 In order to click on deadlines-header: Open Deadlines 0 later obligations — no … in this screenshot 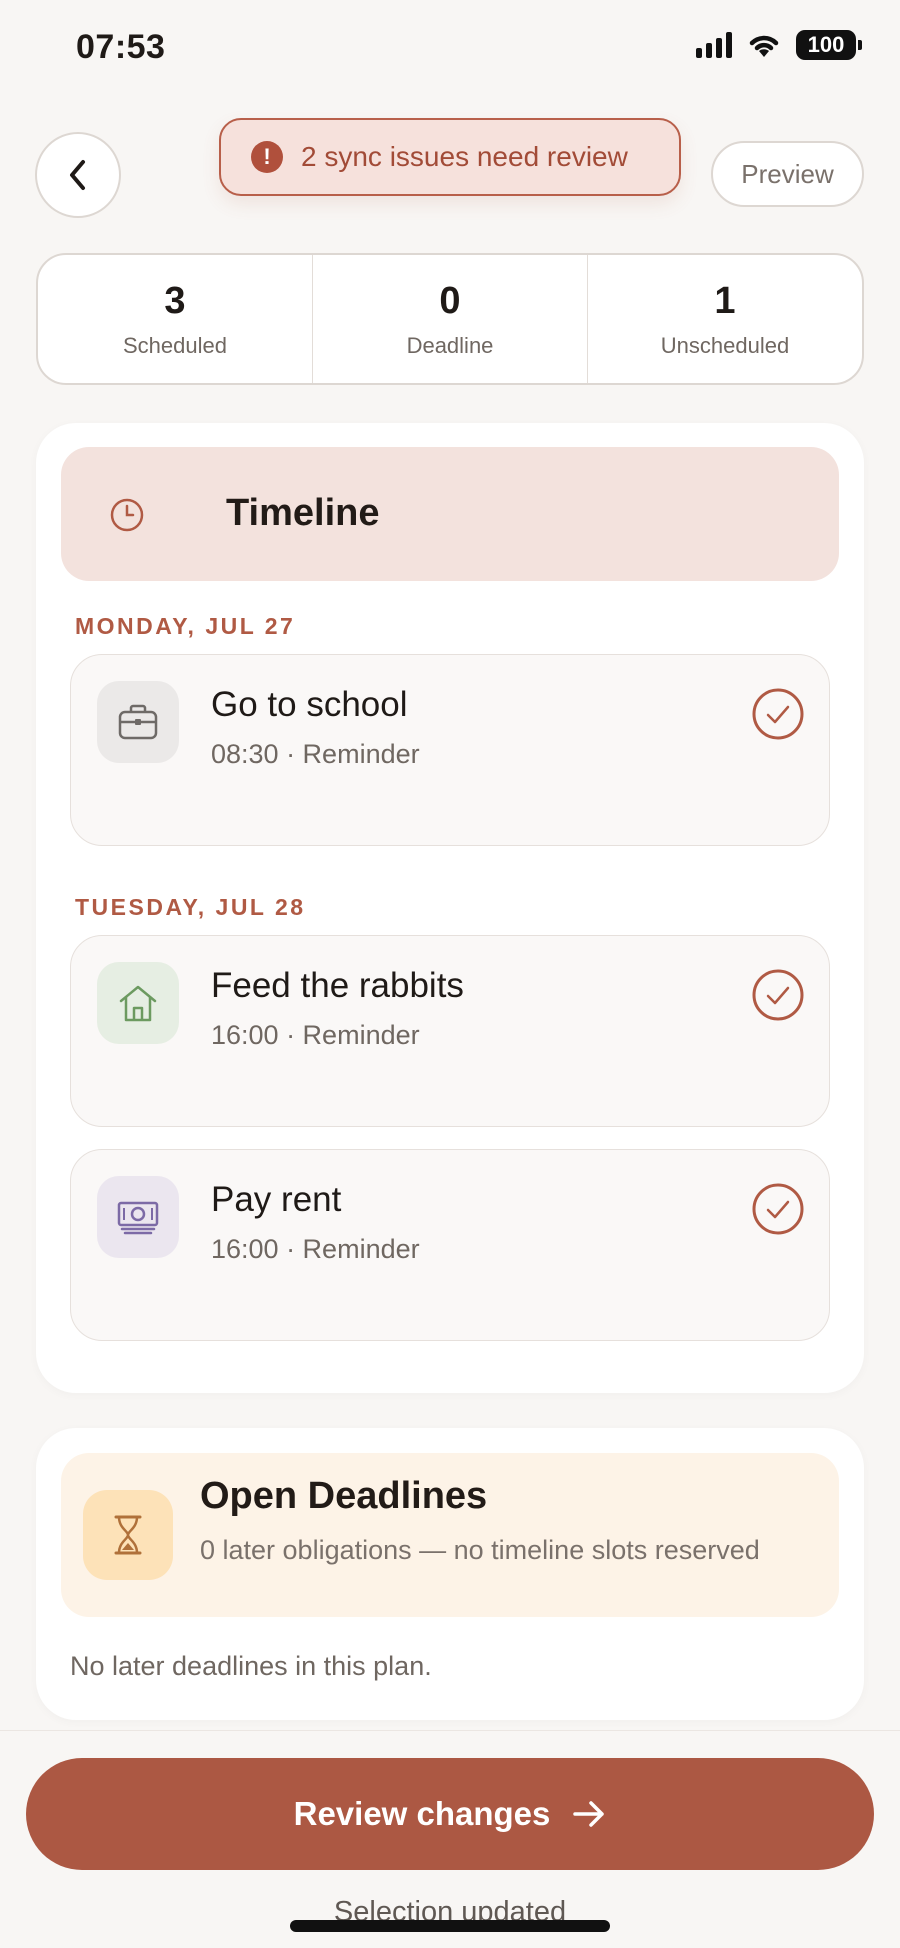, I will do `click(450, 1535)`.